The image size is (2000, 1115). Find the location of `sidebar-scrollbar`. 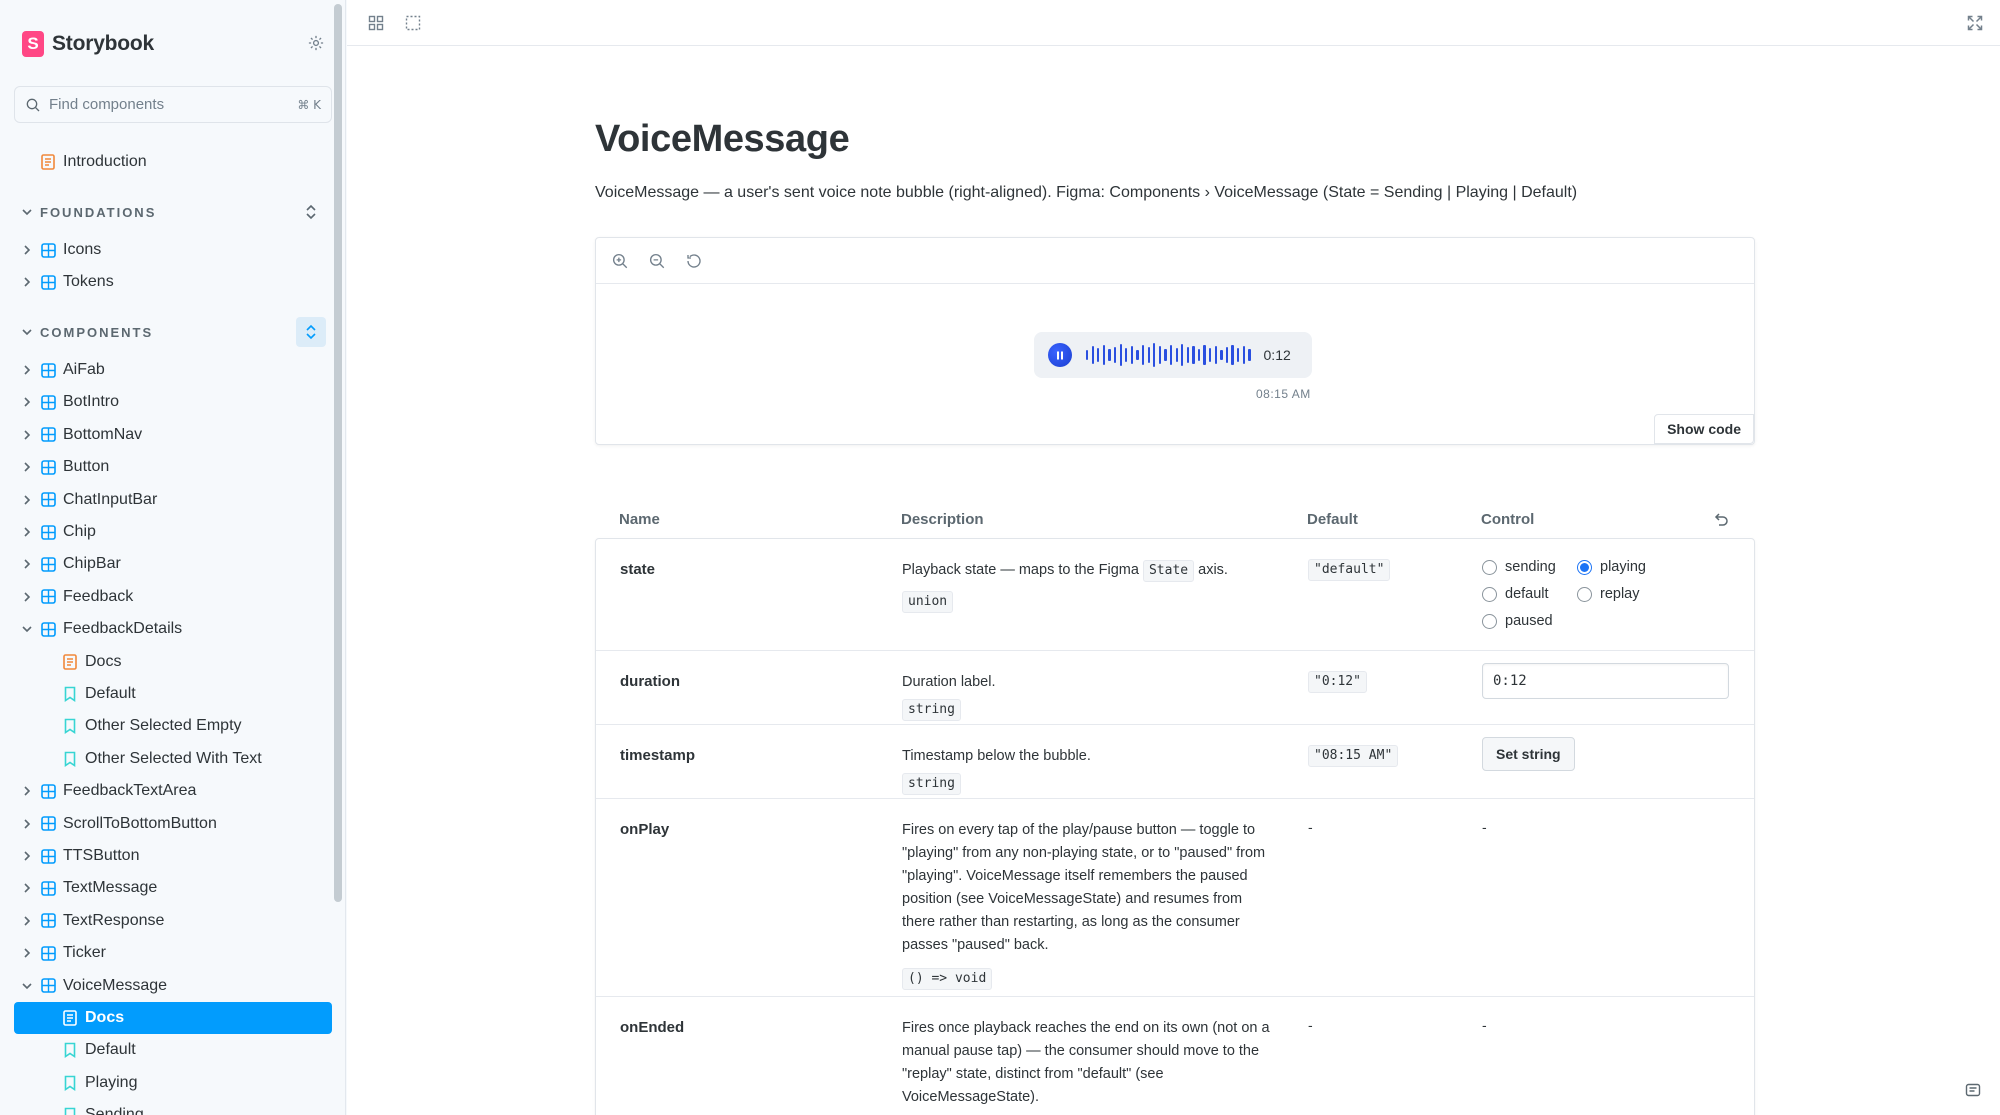

sidebar-scrollbar is located at coordinates (338, 453).